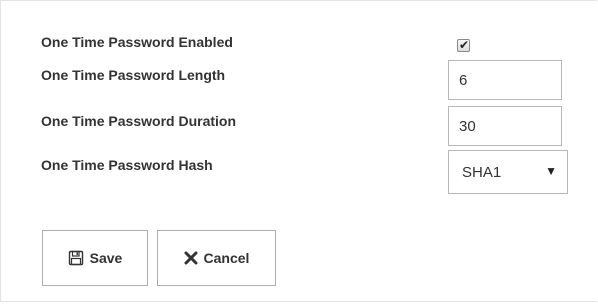  I want to click on otp-hash-label: One Time Password Hash, so click(127, 165).